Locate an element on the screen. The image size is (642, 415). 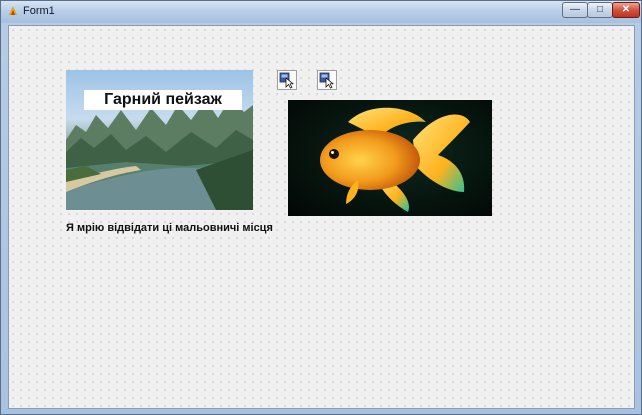
minimize-button: — is located at coordinates (575, 10).